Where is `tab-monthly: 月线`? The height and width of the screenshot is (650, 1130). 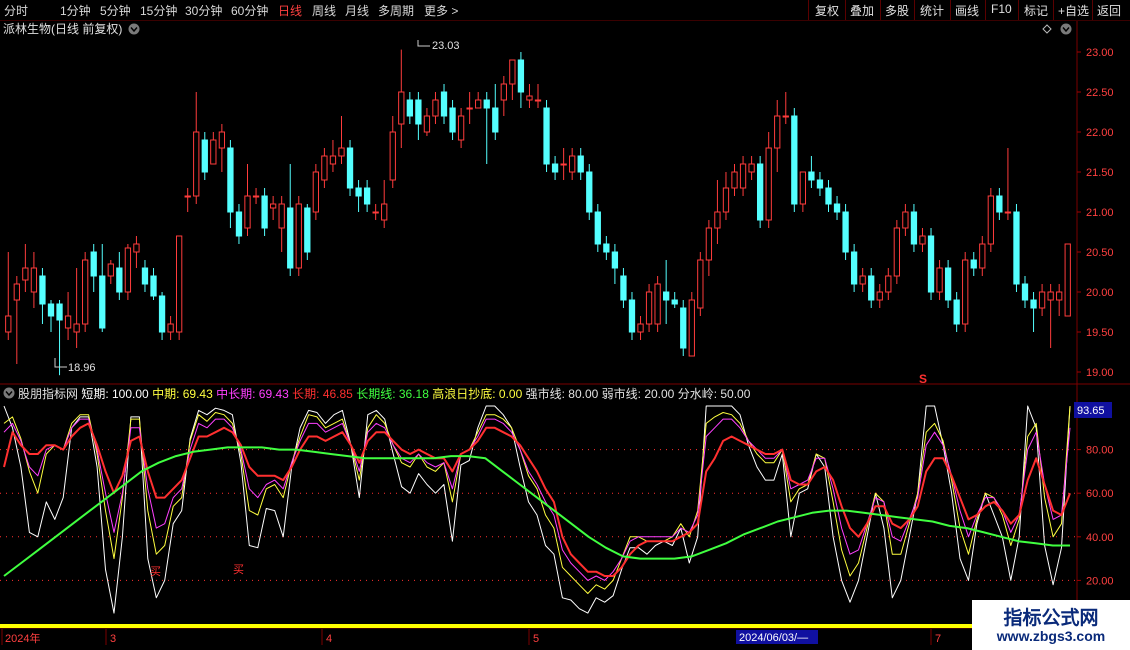
tab-monthly: 月线 is located at coordinates (357, 10).